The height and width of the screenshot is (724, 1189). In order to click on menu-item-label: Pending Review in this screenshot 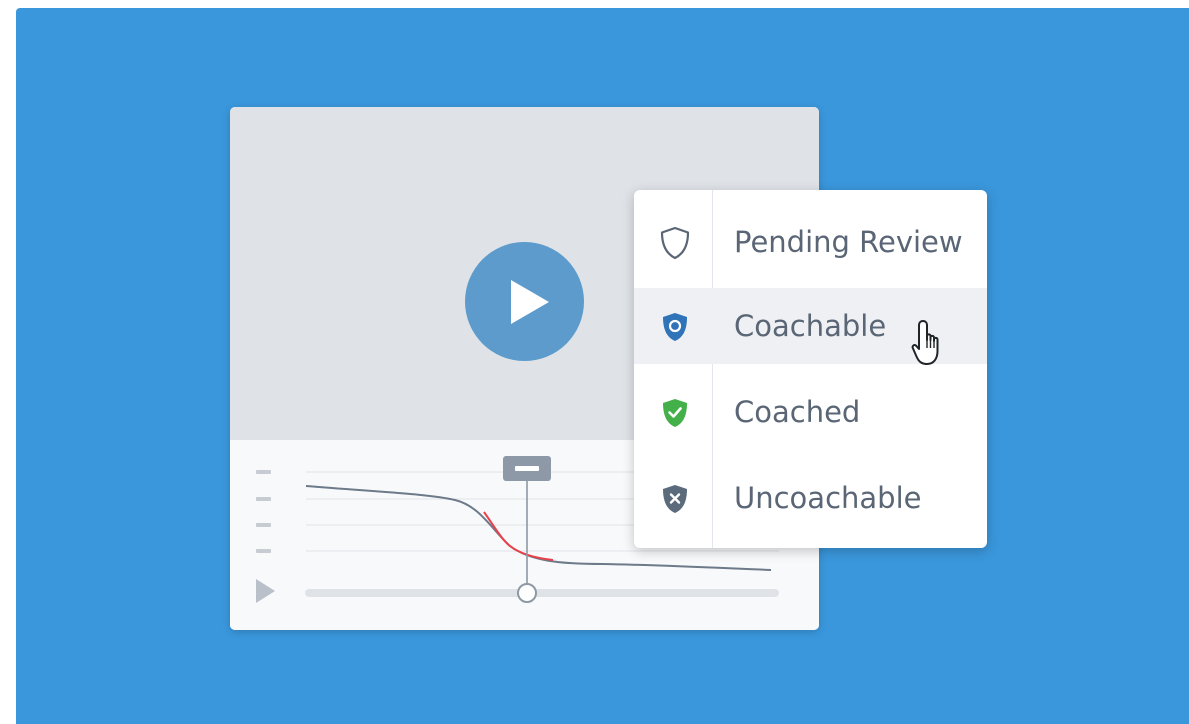, I will do `click(848, 242)`.